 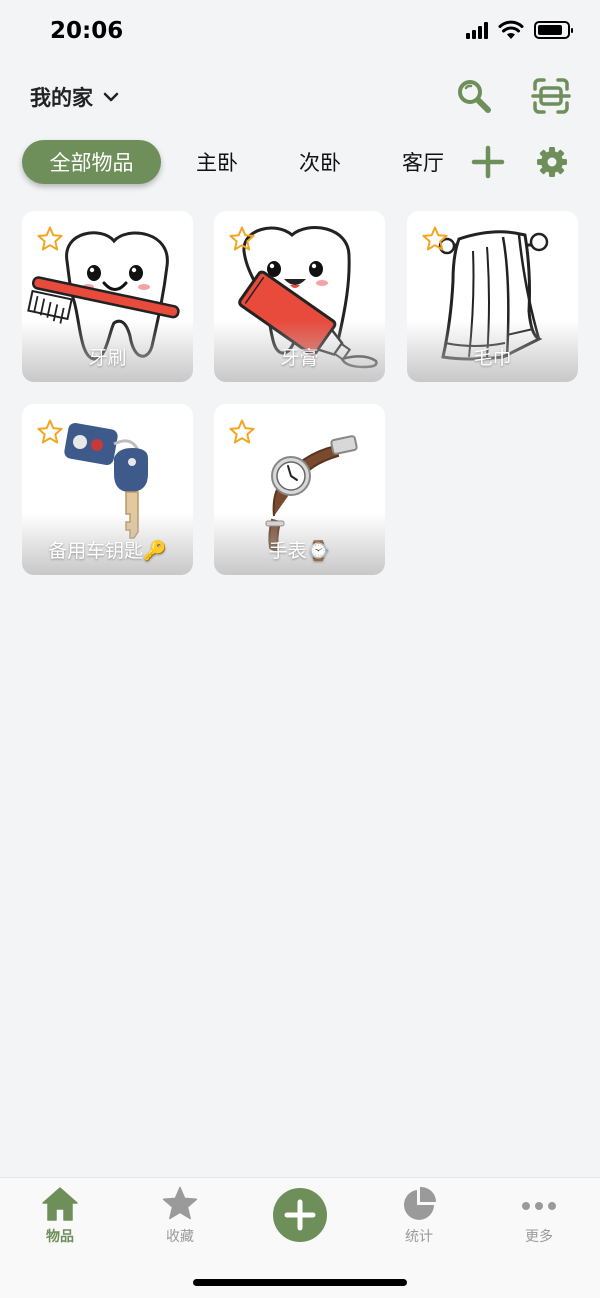 What do you see at coordinates (492, 358) in the screenshot?
I see `item-name: 毛巾` at bounding box center [492, 358].